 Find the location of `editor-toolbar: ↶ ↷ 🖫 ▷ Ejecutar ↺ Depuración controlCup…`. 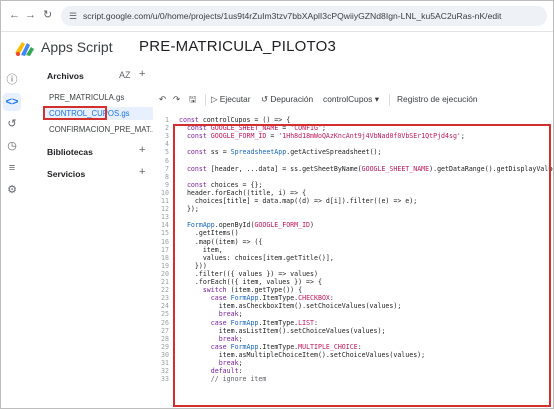

editor-toolbar: ↶ ↷ 🖫 ▷ Ejecutar ↺ Depuración controlCup… is located at coordinates (353, 100).